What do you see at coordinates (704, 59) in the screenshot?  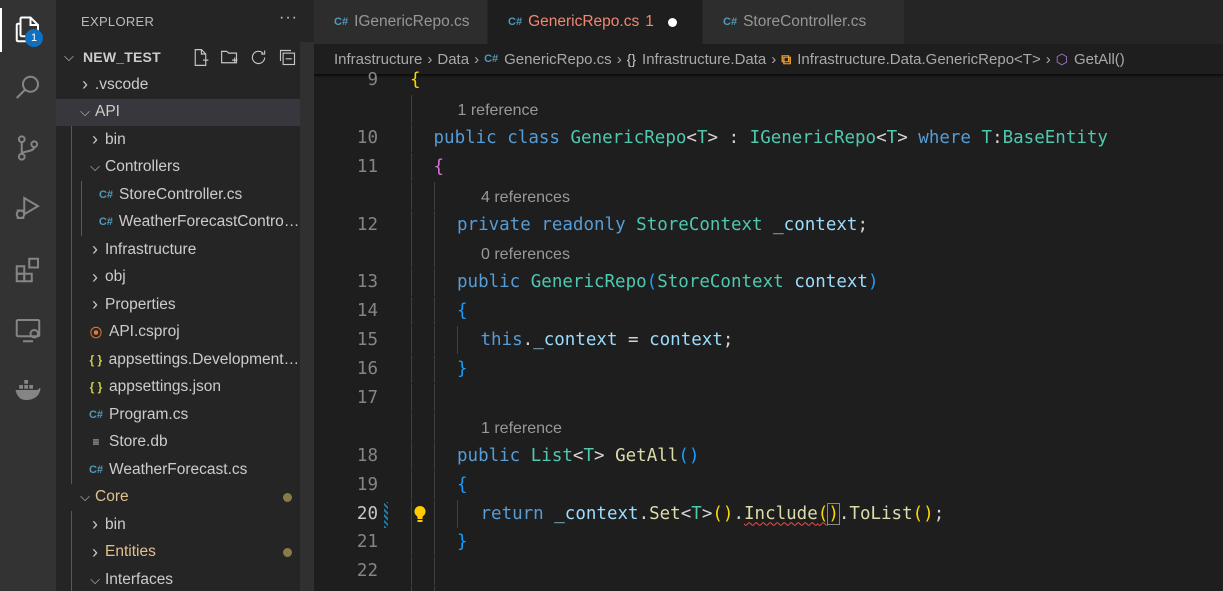 I see `breadcrumb-item: Infrastructure.Data` at bounding box center [704, 59].